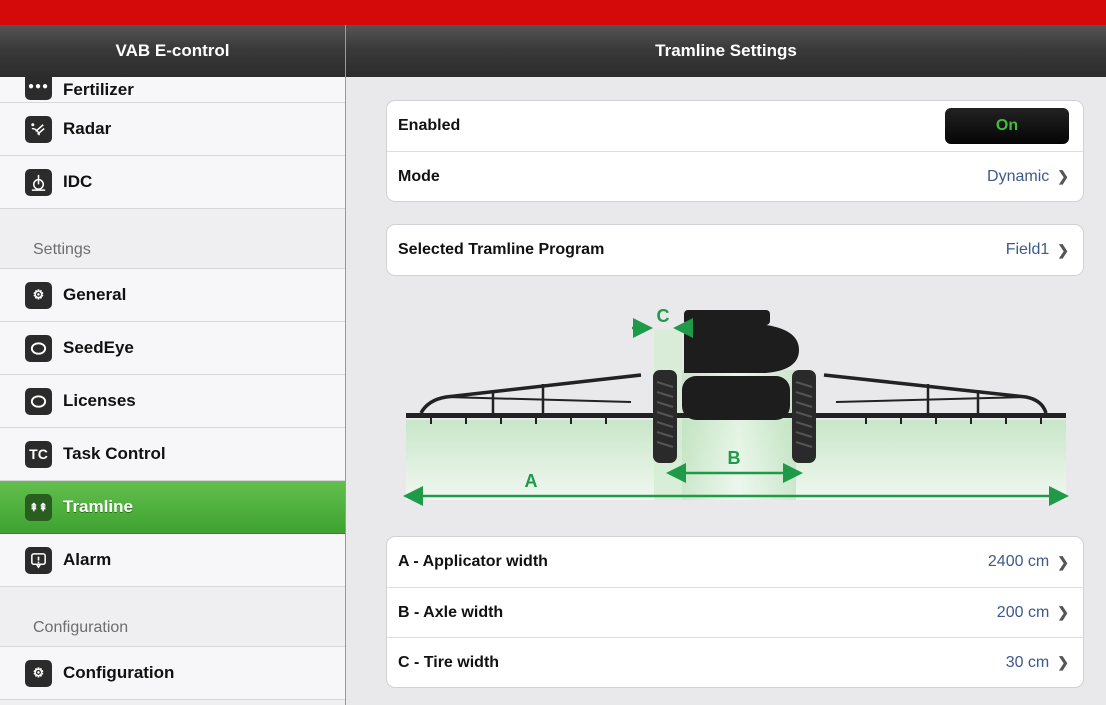 This screenshot has height=705, width=1106. What do you see at coordinates (740, 365) in the screenshot?
I see `seeder-body` at bounding box center [740, 365].